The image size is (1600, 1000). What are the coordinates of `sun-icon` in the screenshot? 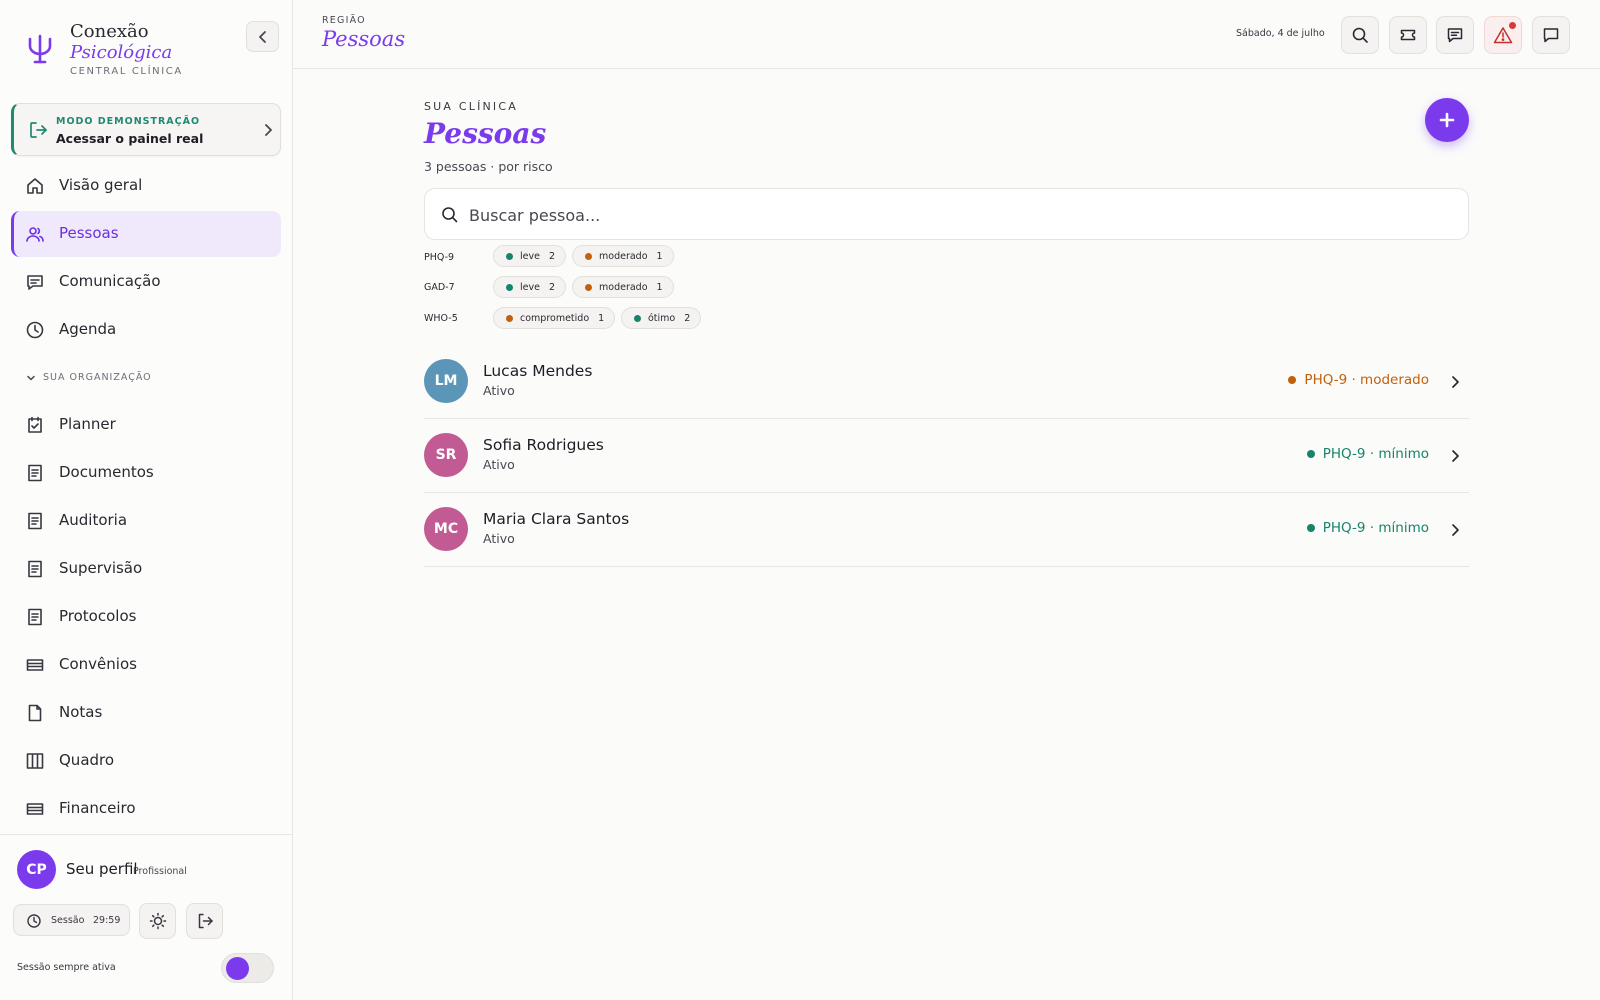 It's located at (157, 921).